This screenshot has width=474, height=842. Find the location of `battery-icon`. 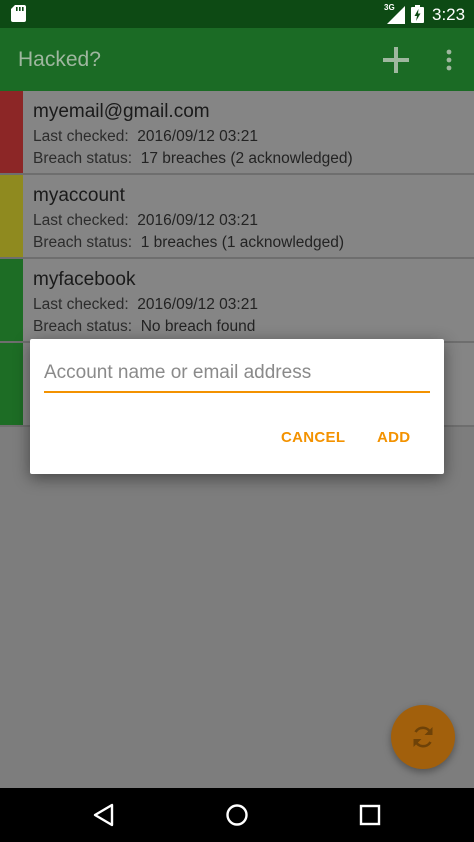

battery-icon is located at coordinates (417, 14).